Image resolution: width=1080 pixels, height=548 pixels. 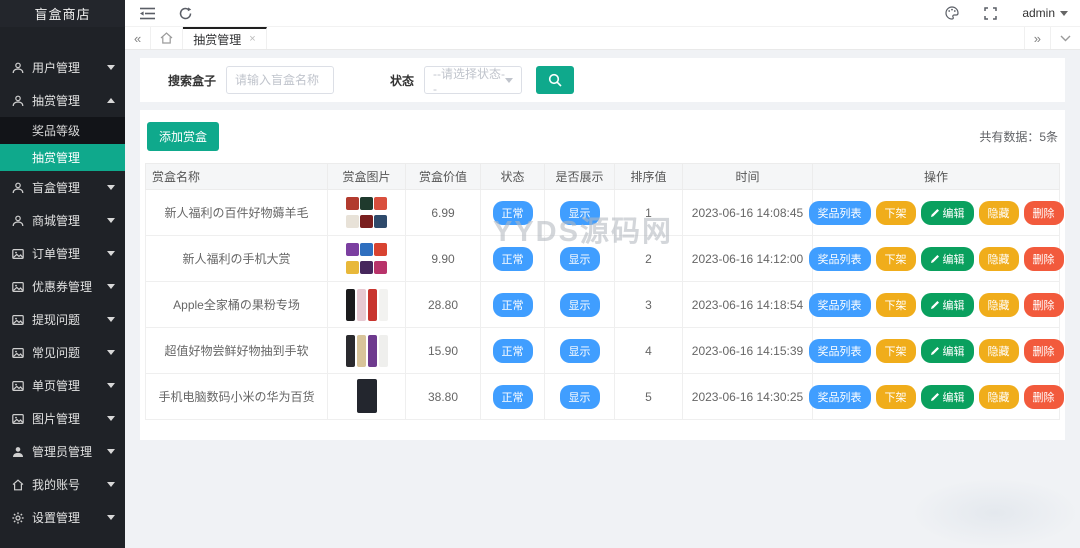 What do you see at coordinates (990, 13) in the screenshot?
I see `fullscreen-icon` at bounding box center [990, 13].